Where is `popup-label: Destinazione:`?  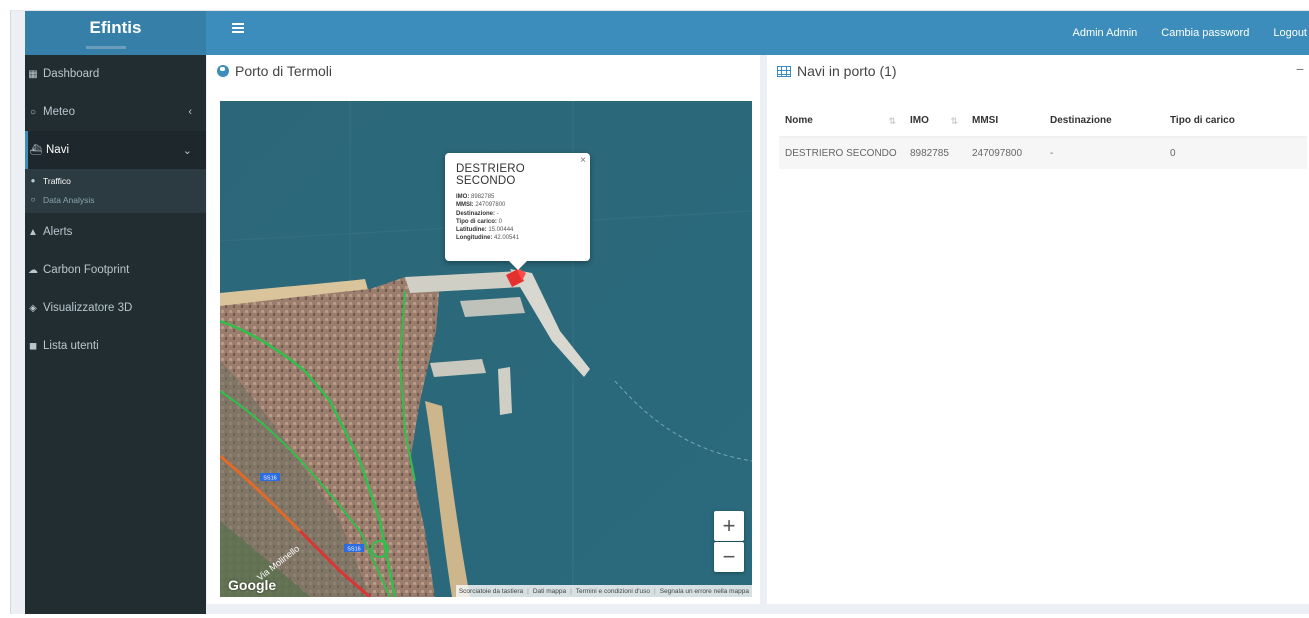 popup-label: Destinazione: is located at coordinates (476, 213).